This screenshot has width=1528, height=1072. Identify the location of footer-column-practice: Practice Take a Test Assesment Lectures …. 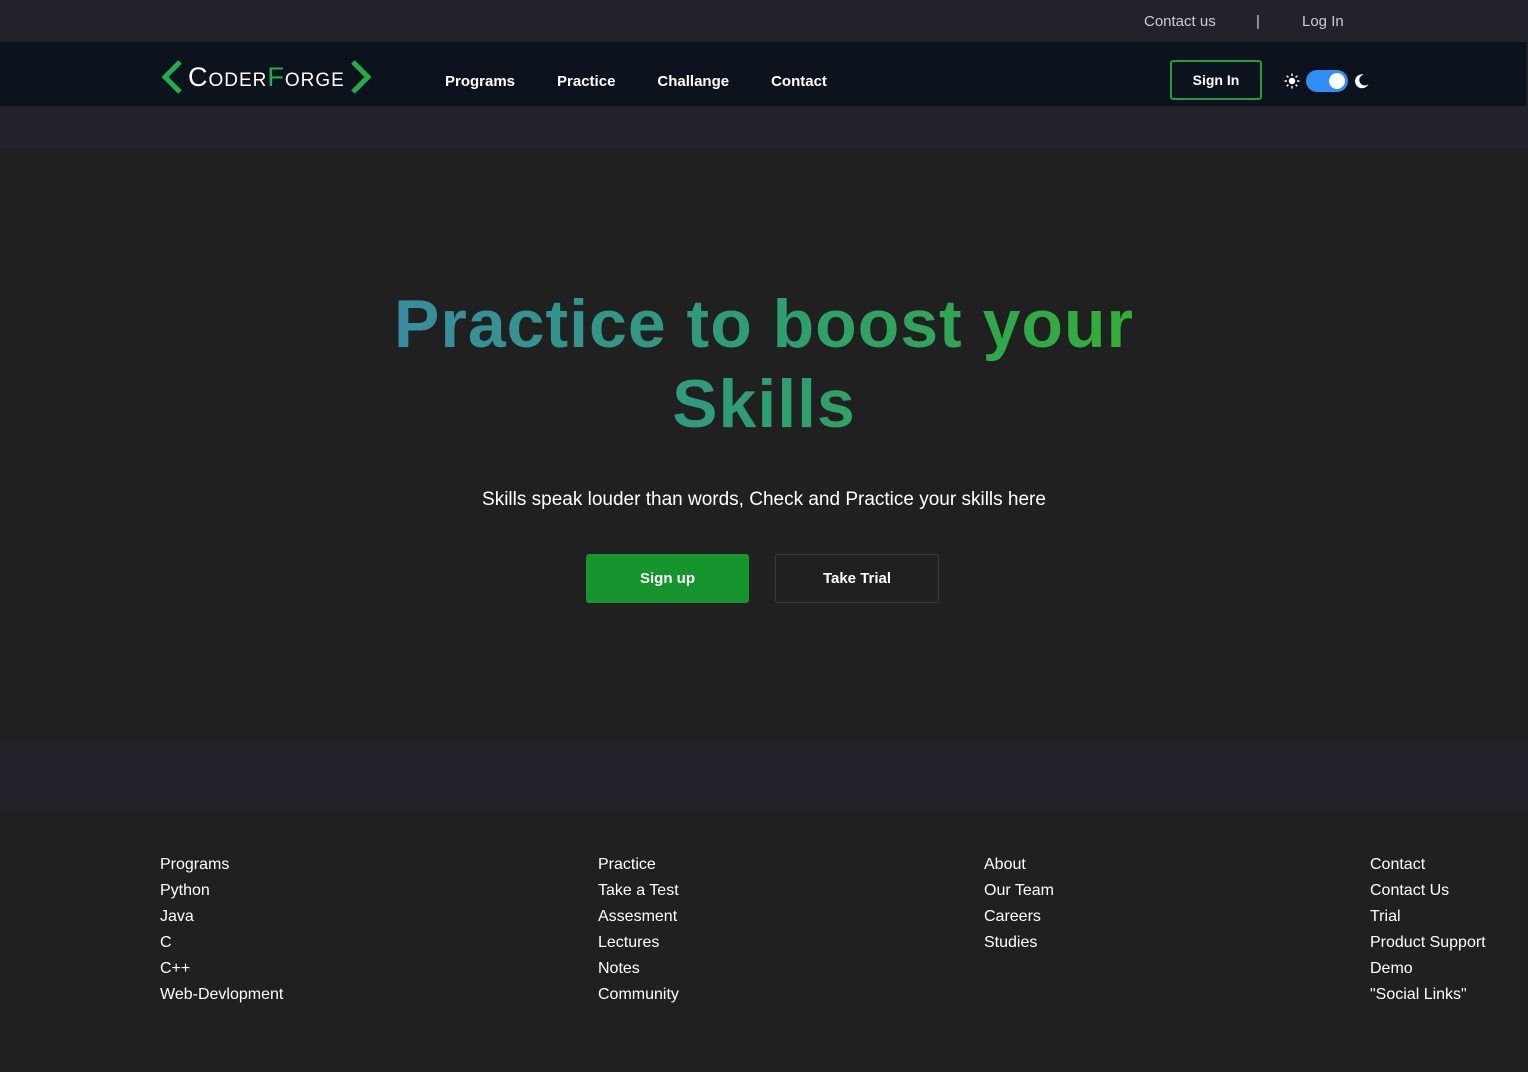
(638, 930).